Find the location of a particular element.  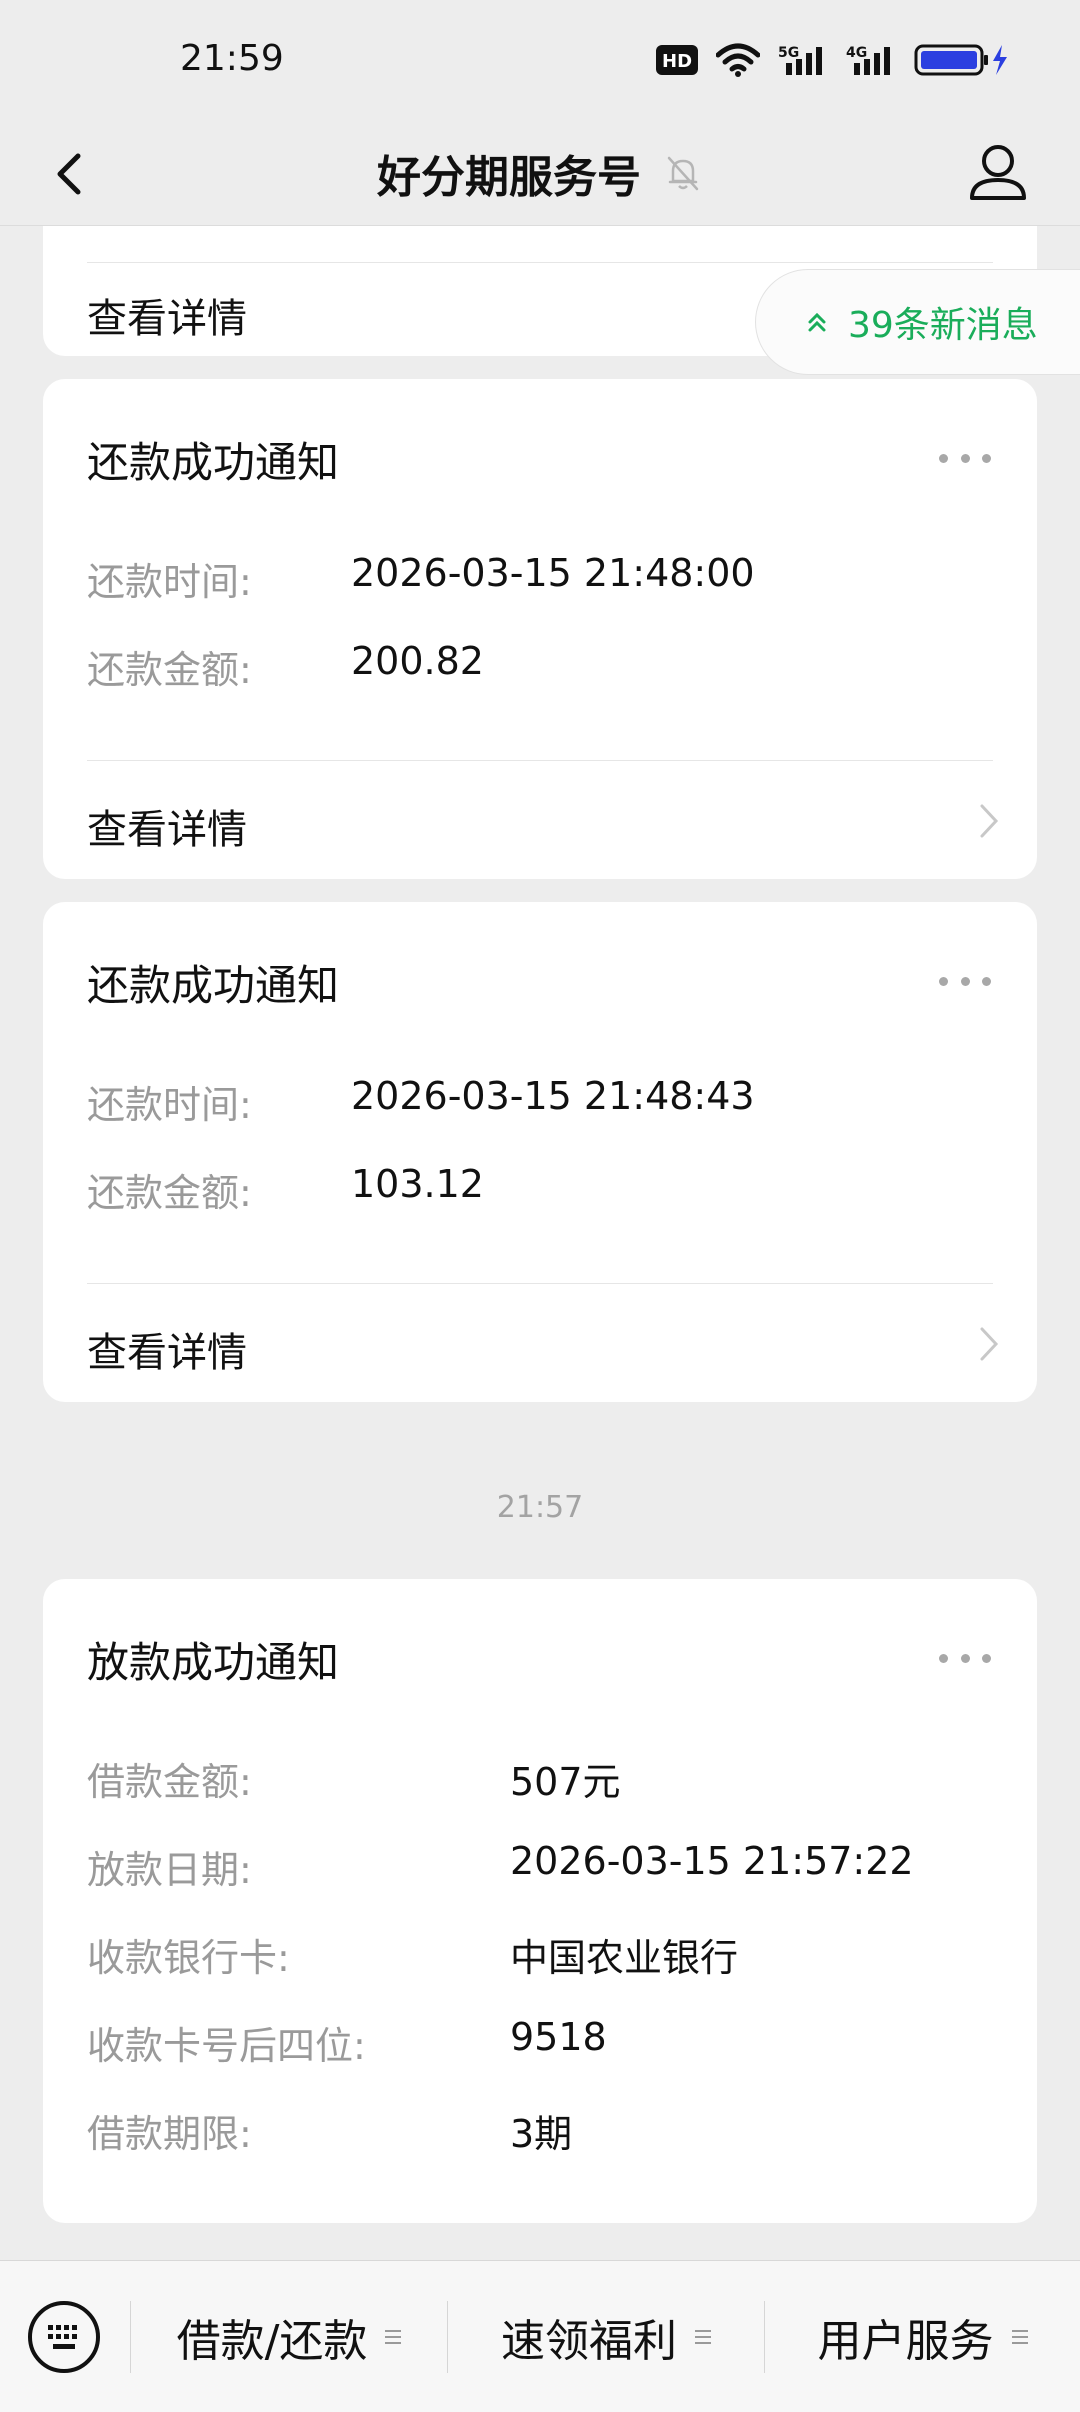

menu-label: 速领福利 is located at coordinates (589, 2341).